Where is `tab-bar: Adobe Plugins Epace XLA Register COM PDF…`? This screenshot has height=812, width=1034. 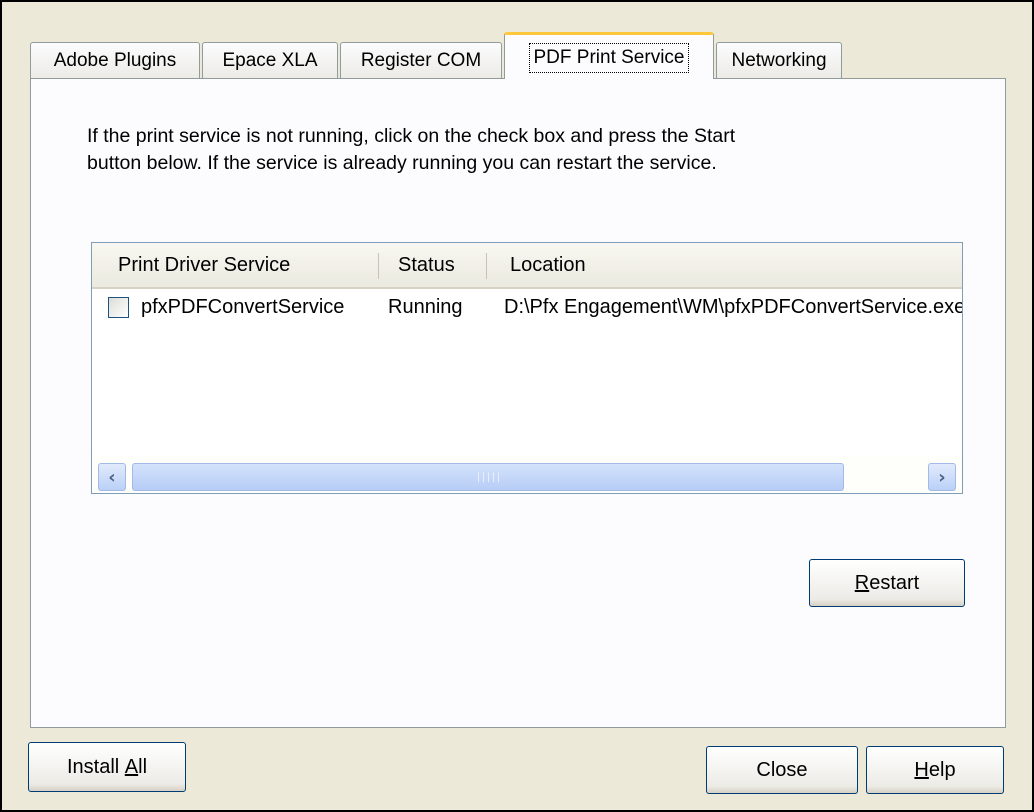 tab-bar: Adobe Plugins Epace XLA Register COM PDF… is located at coordinates (510, 54).